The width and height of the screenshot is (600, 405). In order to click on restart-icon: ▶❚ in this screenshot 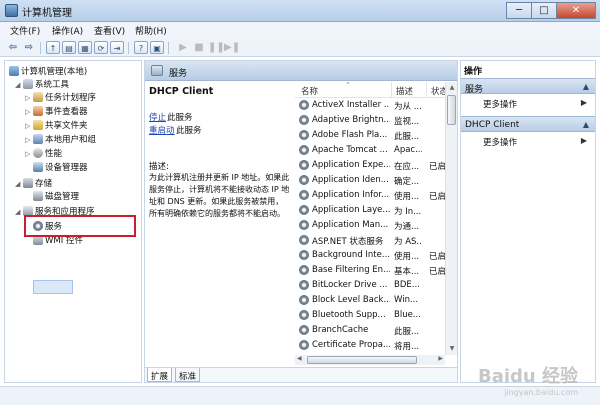, I will do `click(232, 47)`.